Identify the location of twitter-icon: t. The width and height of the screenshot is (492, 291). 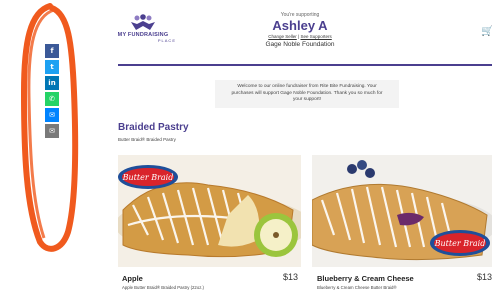
(52, 67).